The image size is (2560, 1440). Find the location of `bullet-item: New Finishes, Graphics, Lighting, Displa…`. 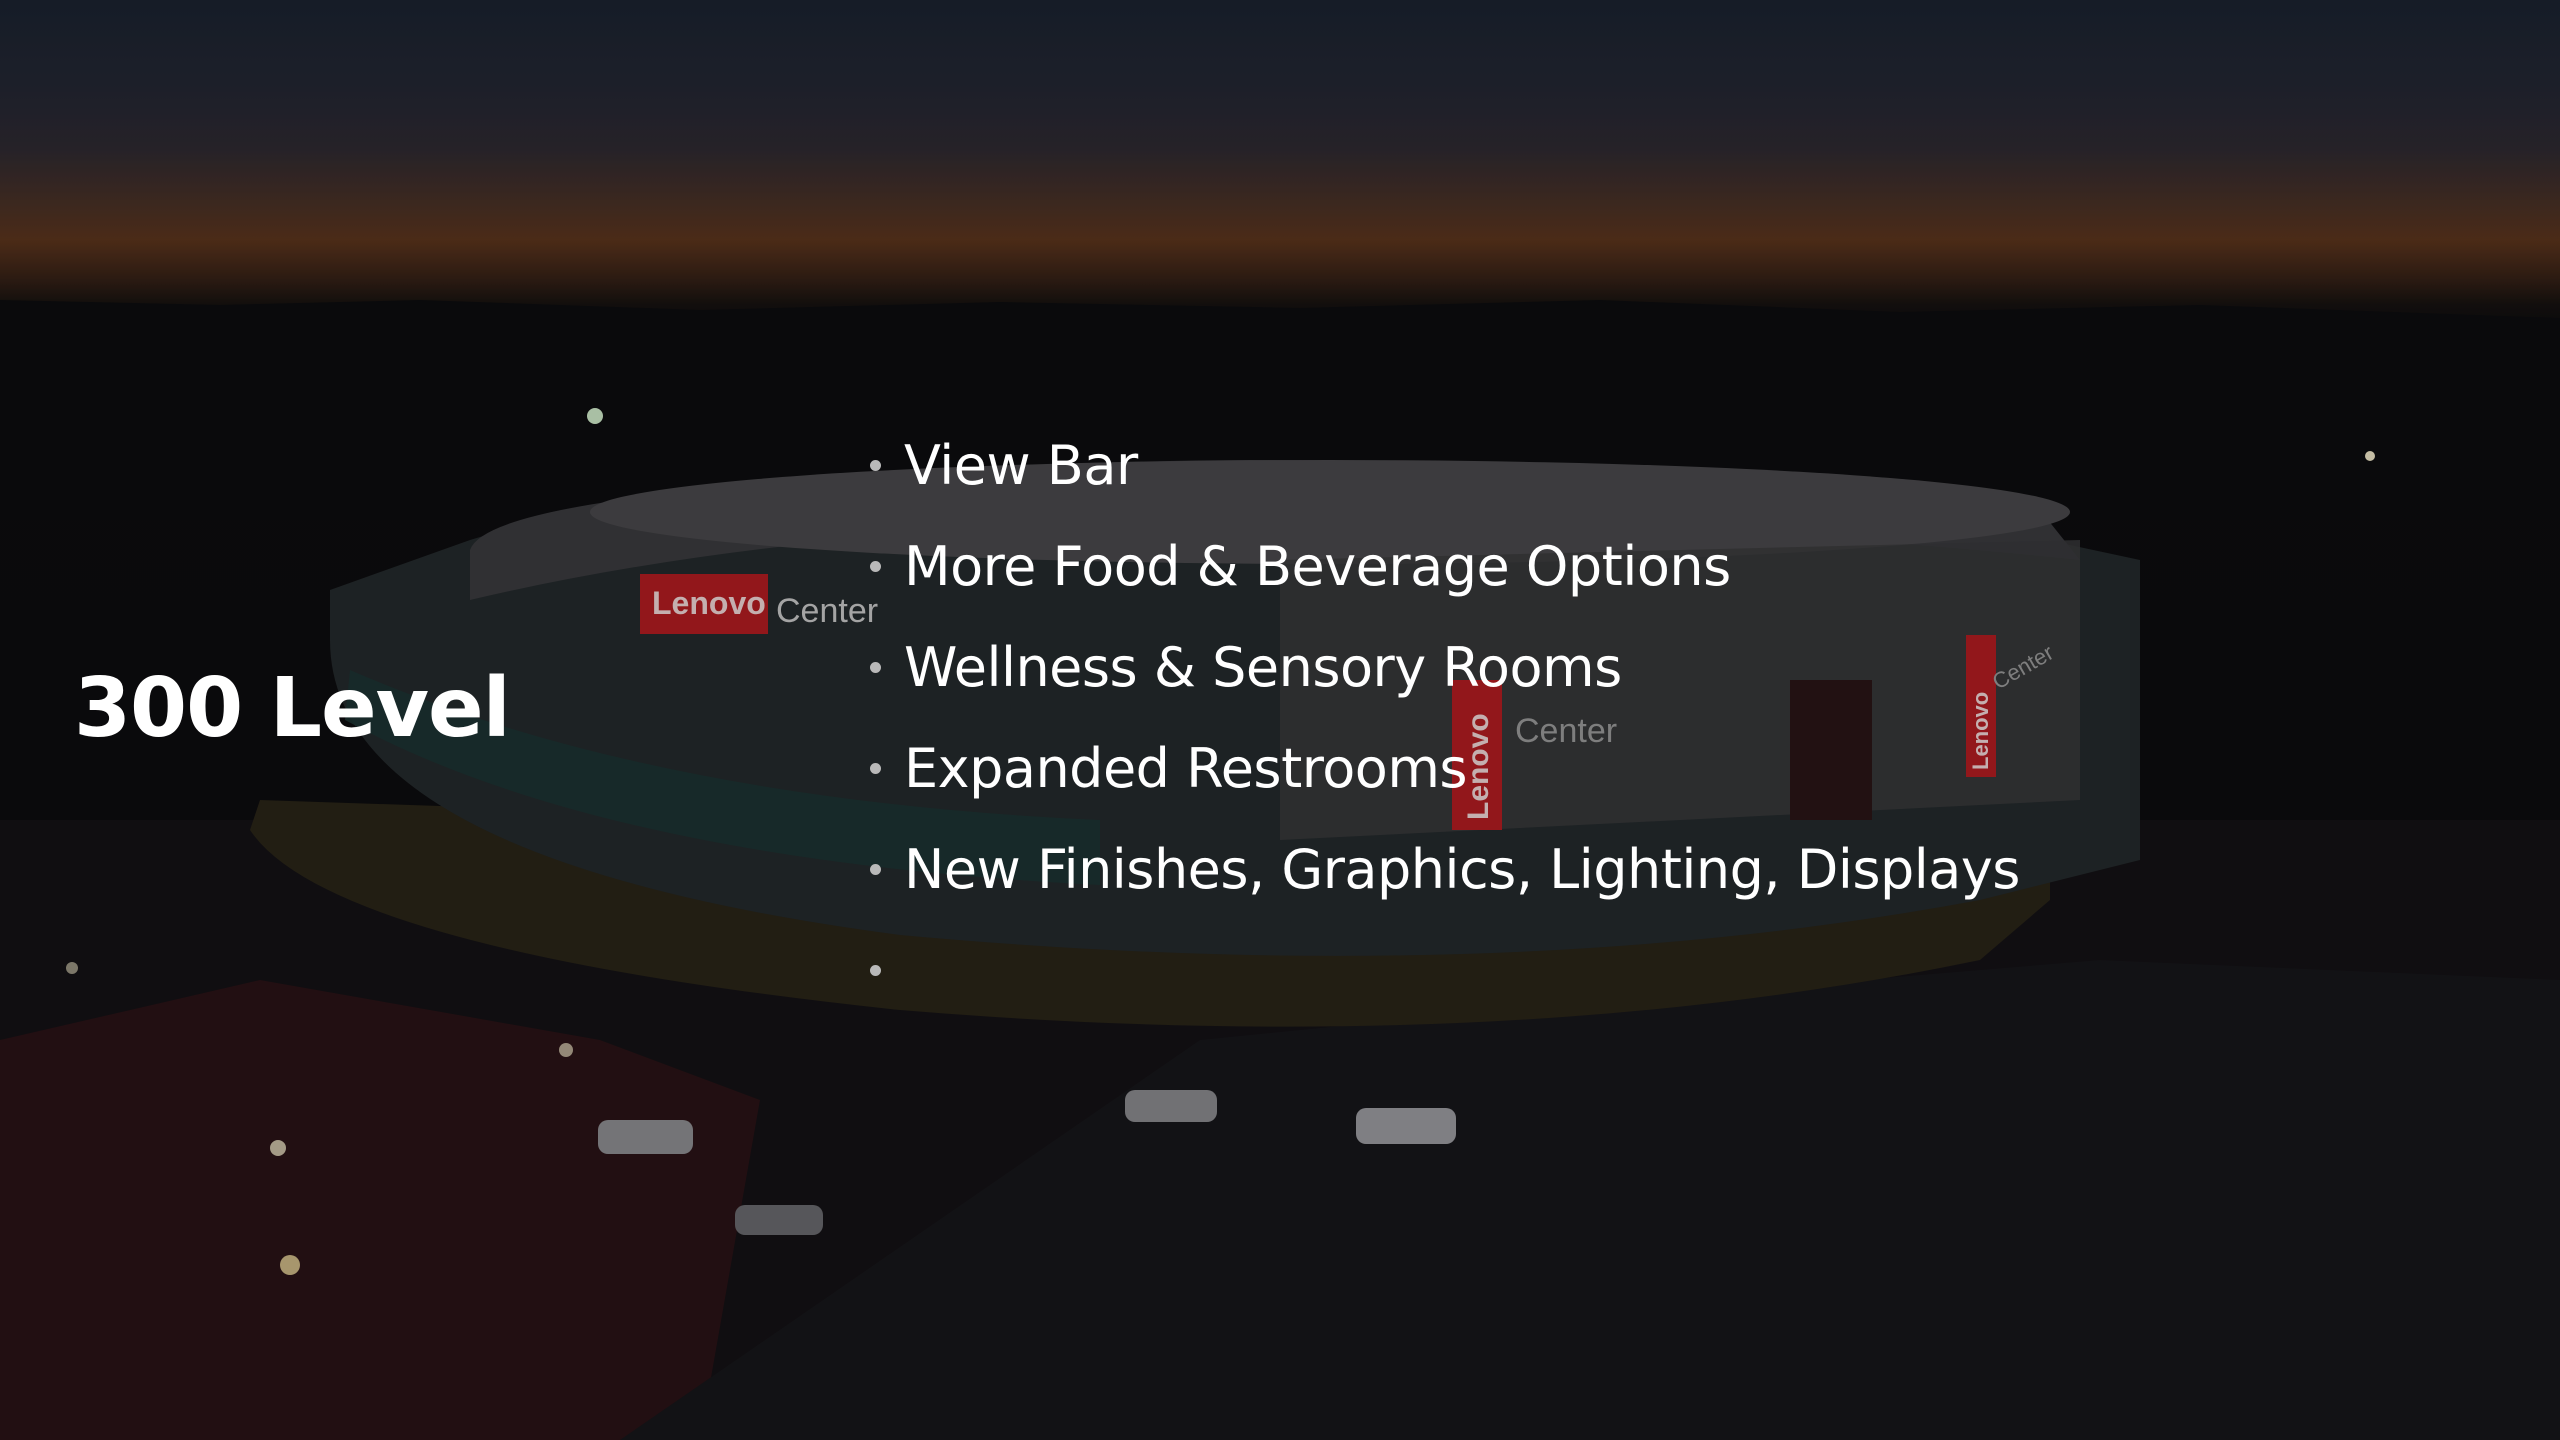

bullet-item: New Finishes, Graphics, Lighting, Displa… is located at coordinates (1443, 884).